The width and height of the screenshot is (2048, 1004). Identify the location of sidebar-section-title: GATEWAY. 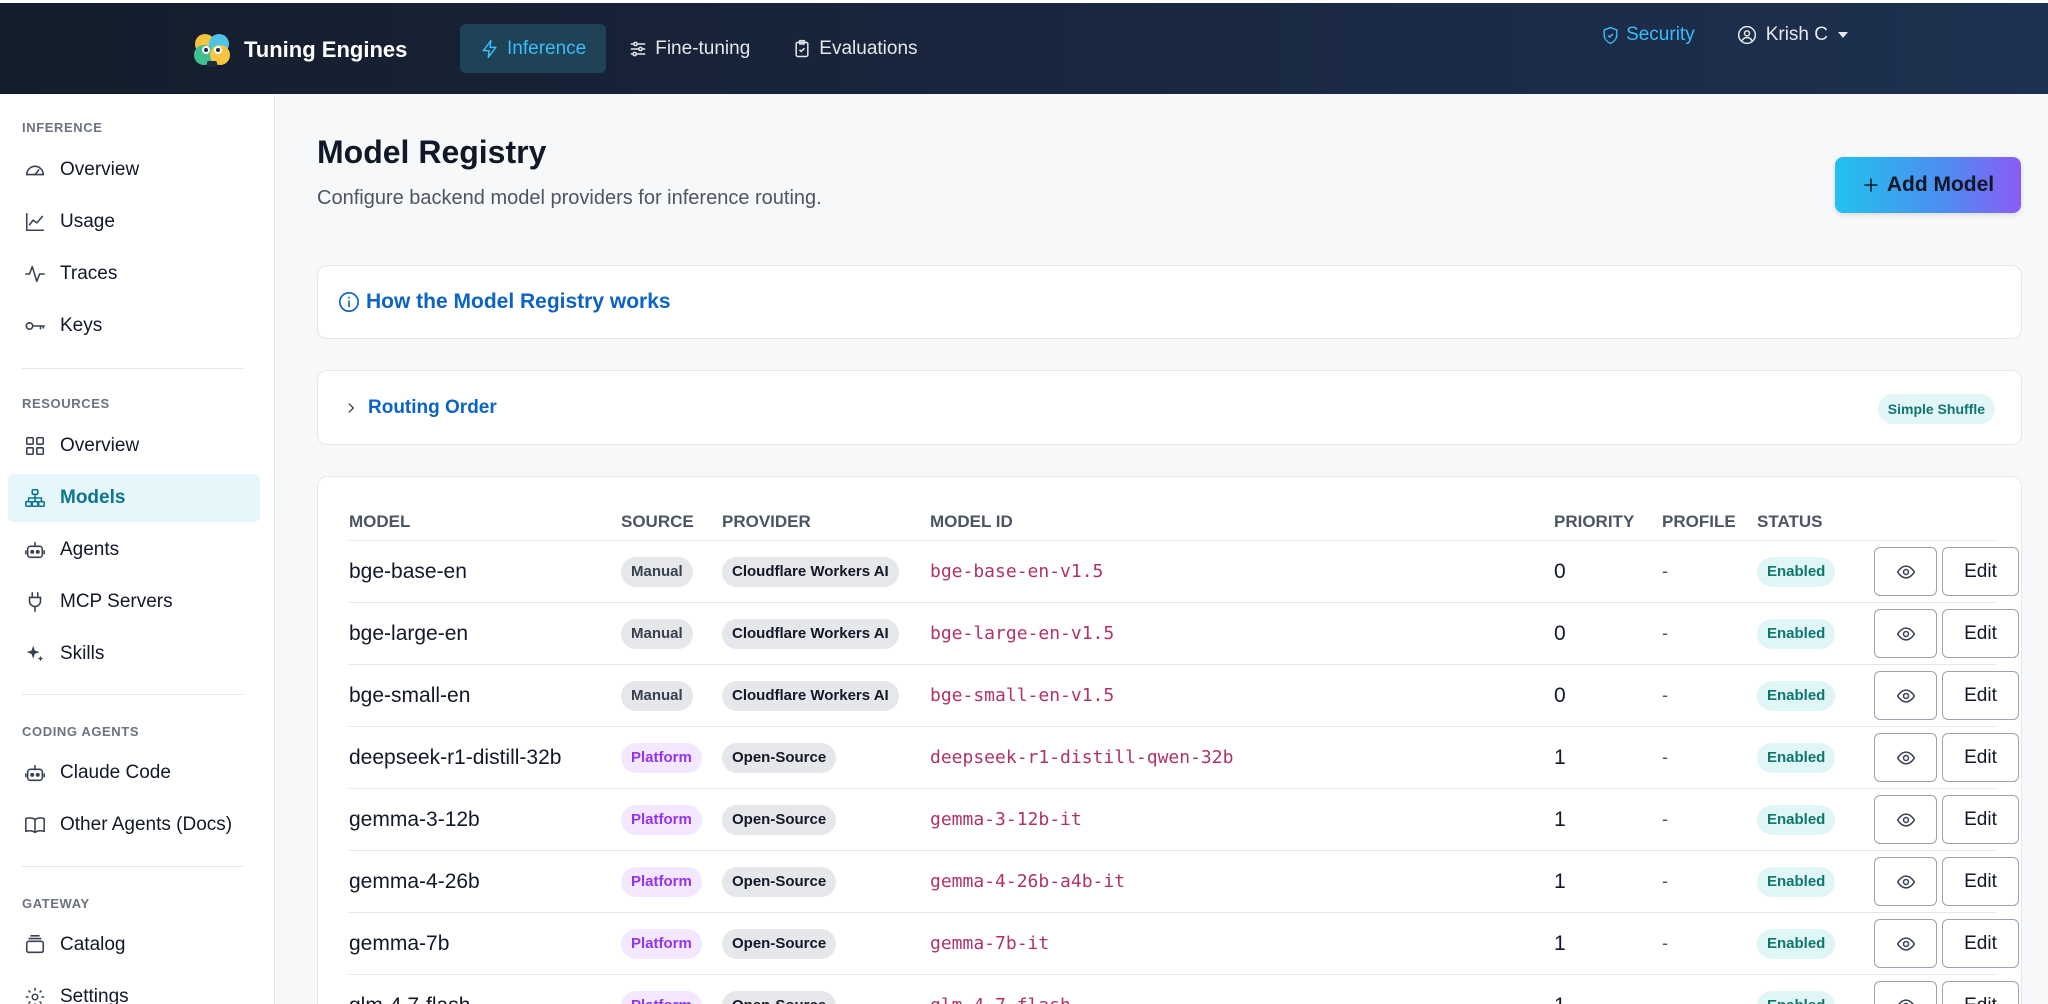
(56, 903).